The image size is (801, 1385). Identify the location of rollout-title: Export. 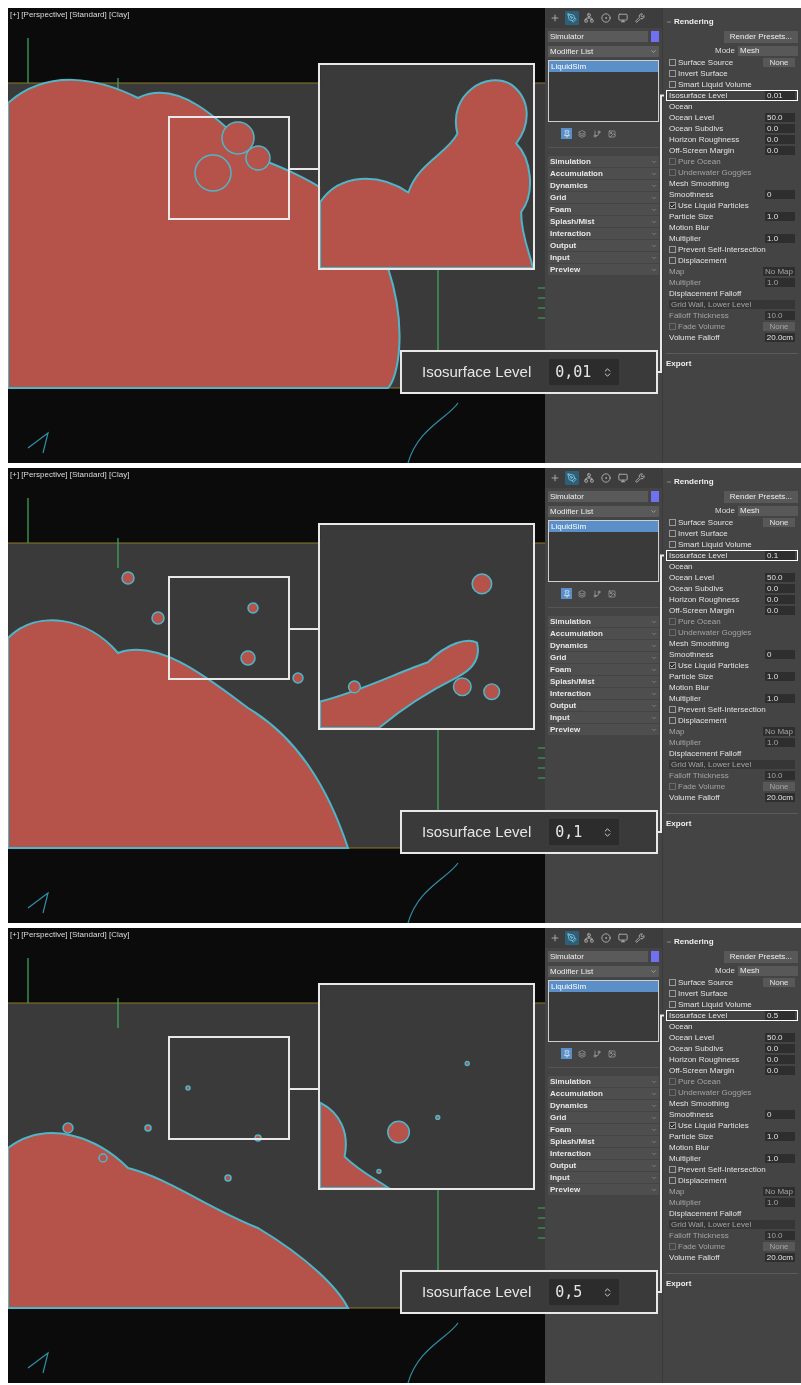
(732, 824).